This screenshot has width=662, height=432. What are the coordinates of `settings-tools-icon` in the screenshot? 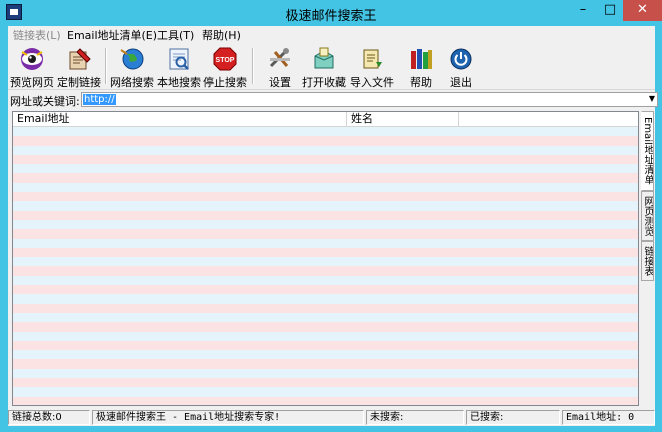 It's located at (279, 58).